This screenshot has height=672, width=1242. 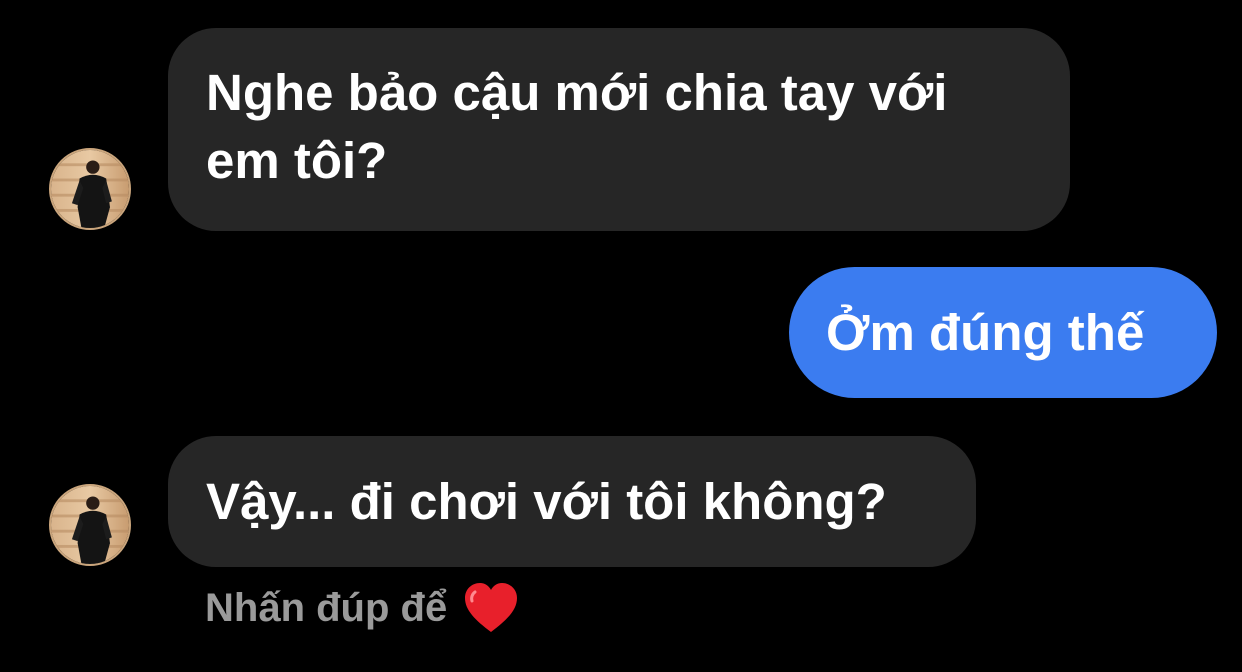 What do you see at coordinates (985, 332) in the screenshot?
I see `message-text: Ởm đúng thế` at bounding box center [985, 332].